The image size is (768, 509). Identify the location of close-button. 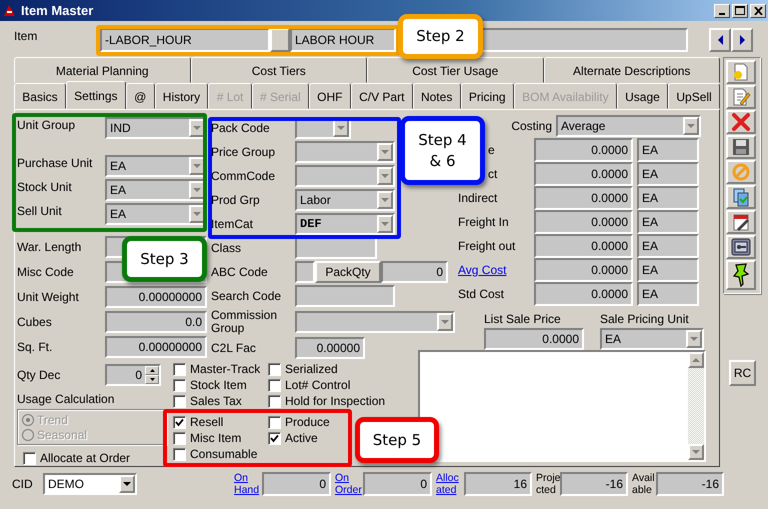
(758, 11).